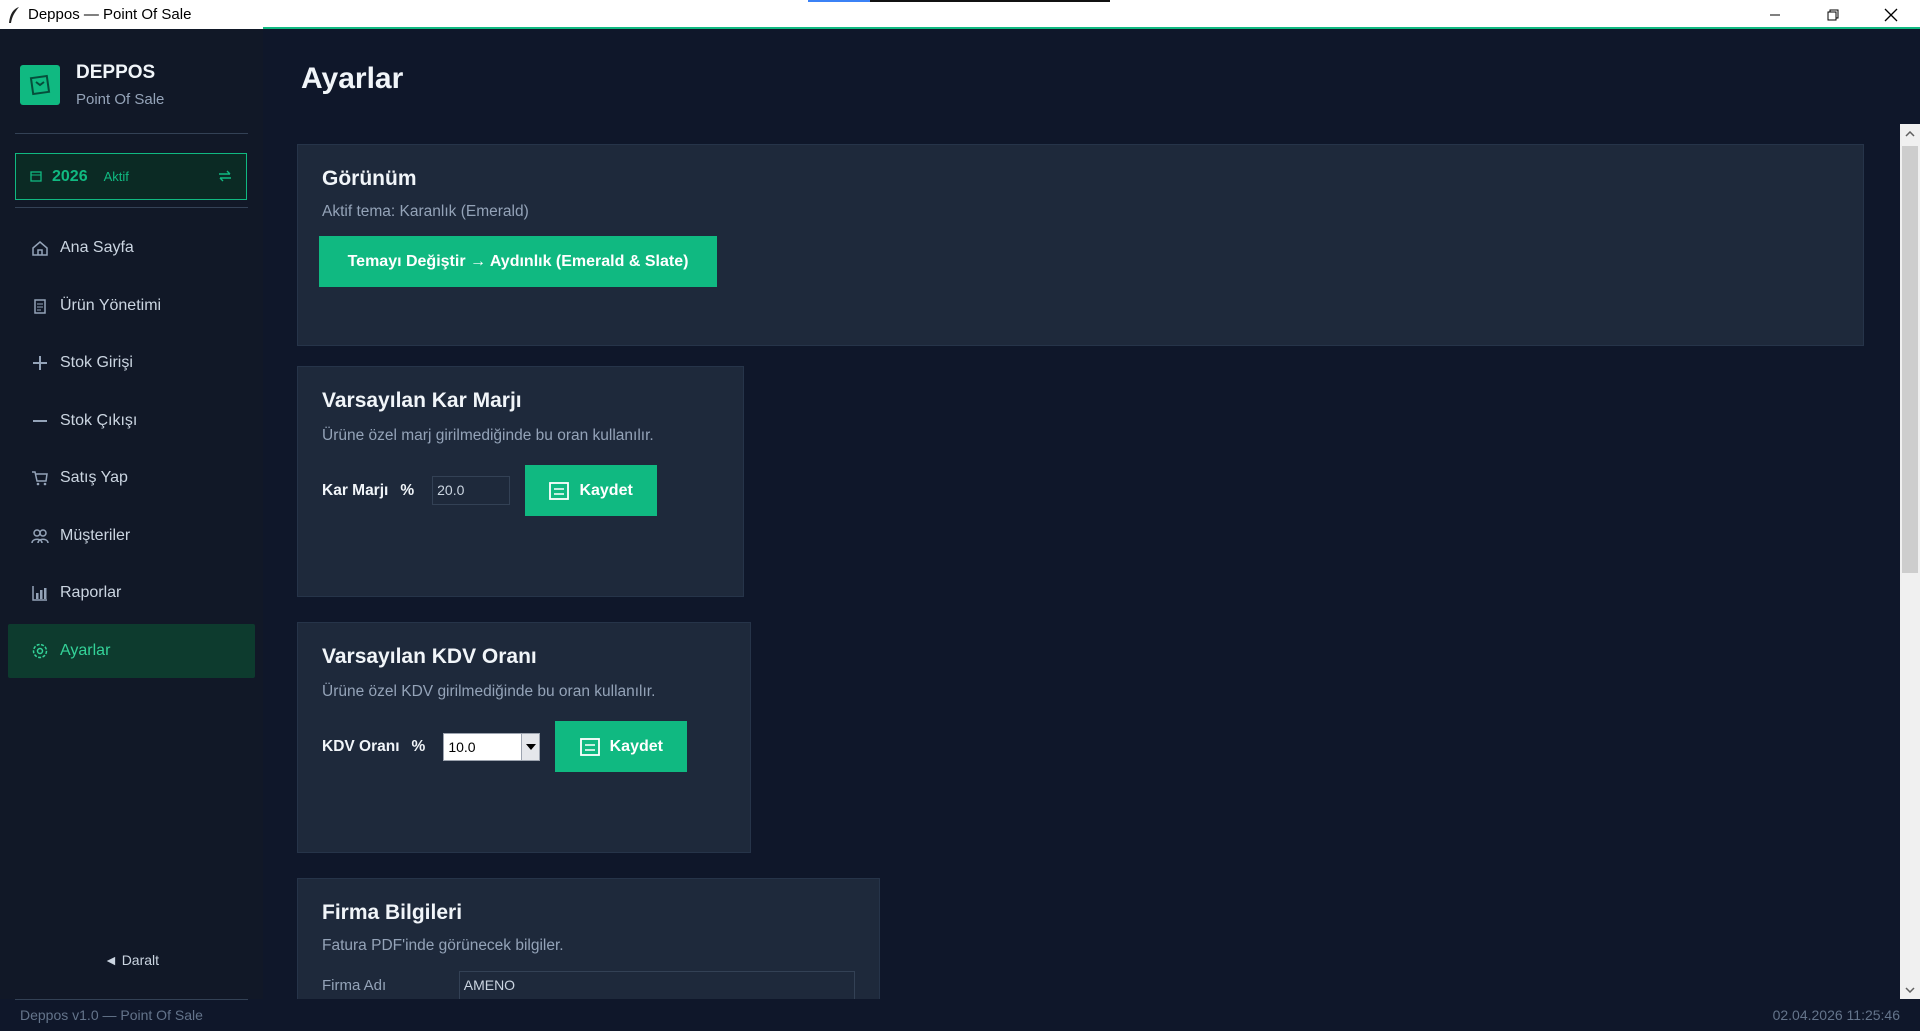  Describe the element at coordinates (14, 15) in the screenshot. I see `feather-icon` at that location.